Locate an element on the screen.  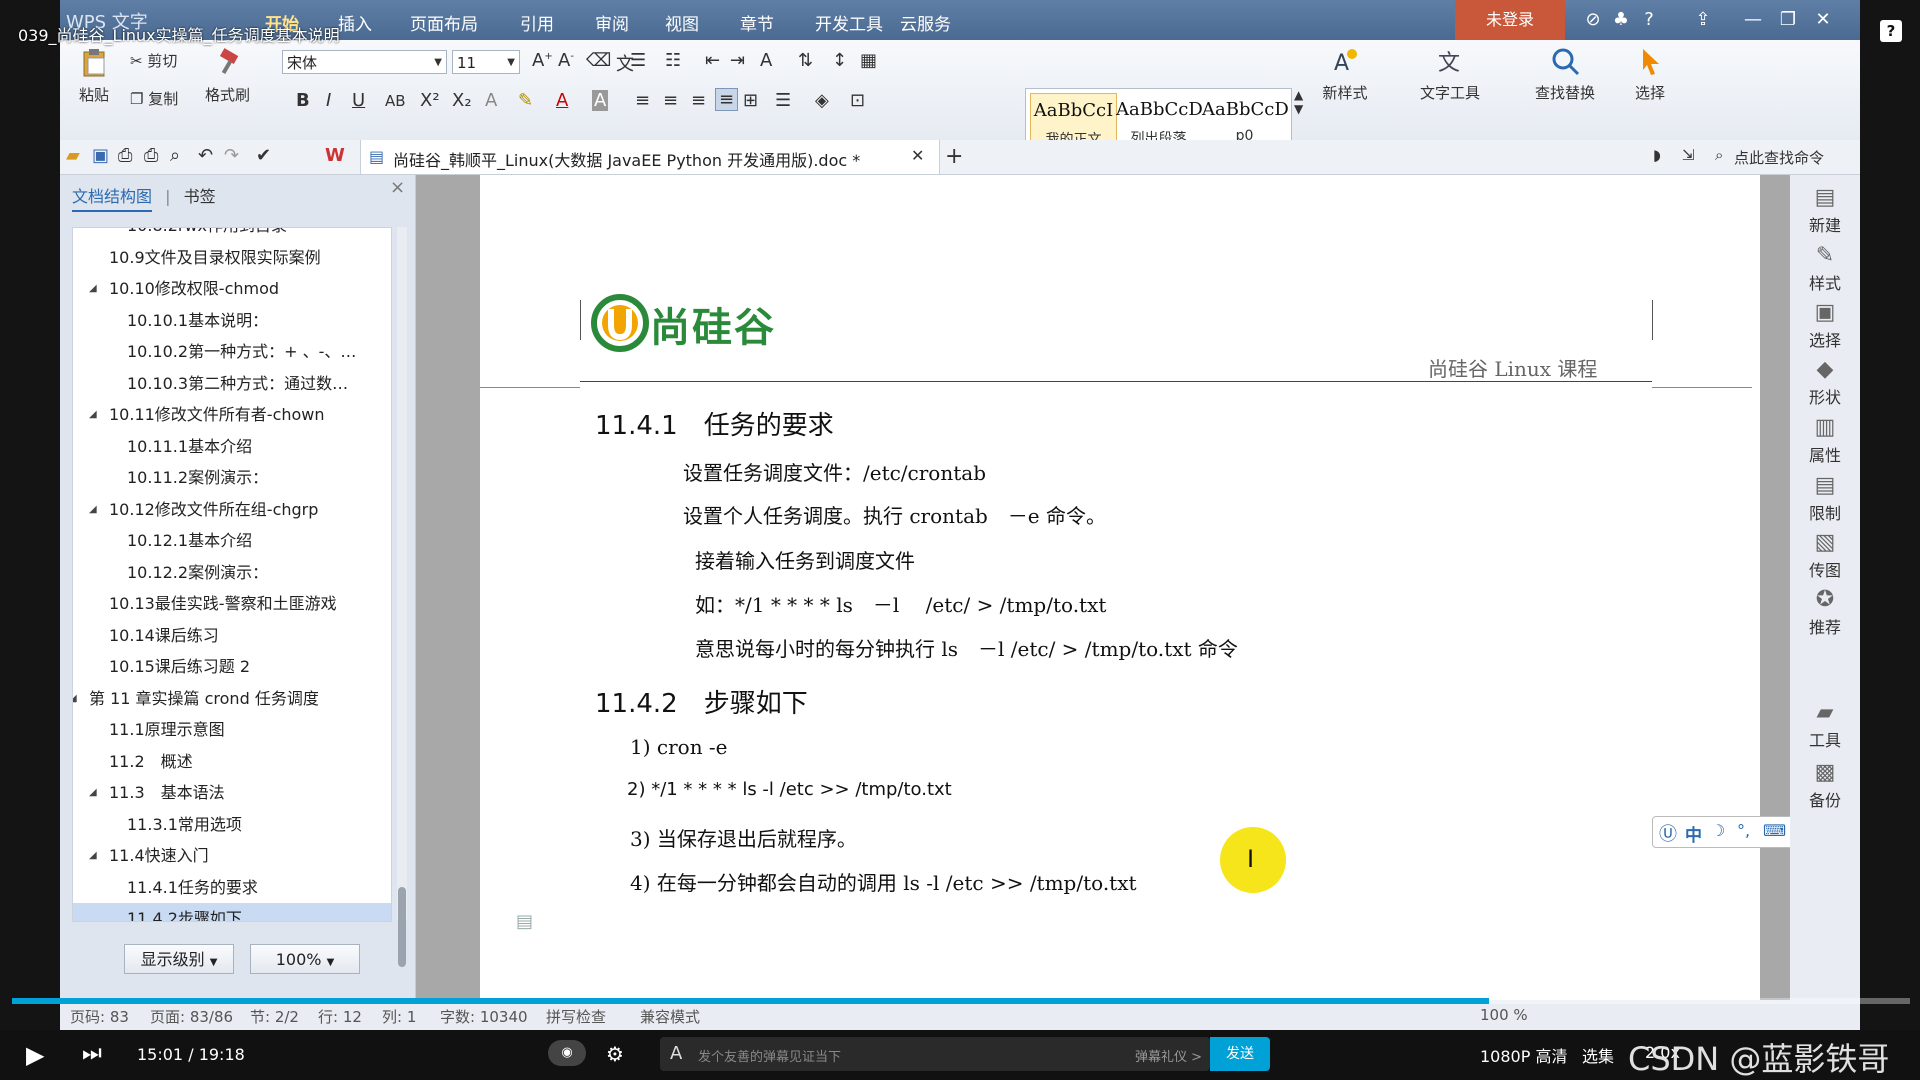
outline-item: ◢ 11.3 基本语法 is located at coordinates (232, 792).